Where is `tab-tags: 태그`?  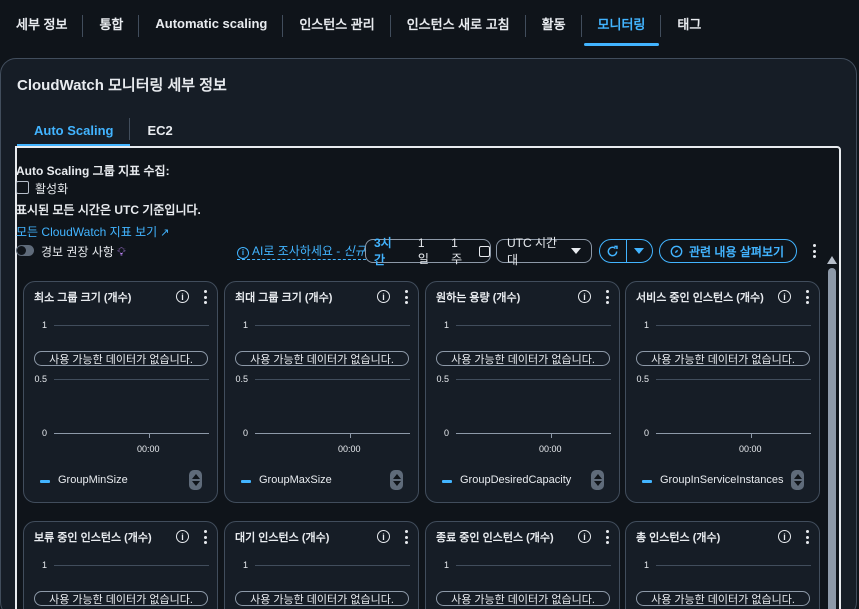
tab-tags: 태그 is located at coordinates (689, 23).